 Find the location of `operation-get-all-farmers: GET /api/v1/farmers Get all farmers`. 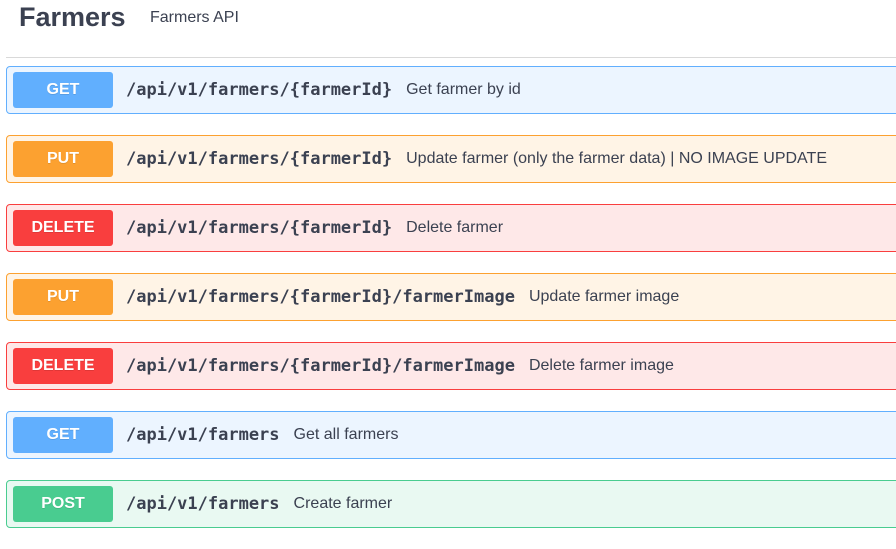

operation-get-all-farmers: GET /api/v1/farmers Get all farmers is located at coordinates (451, 435).